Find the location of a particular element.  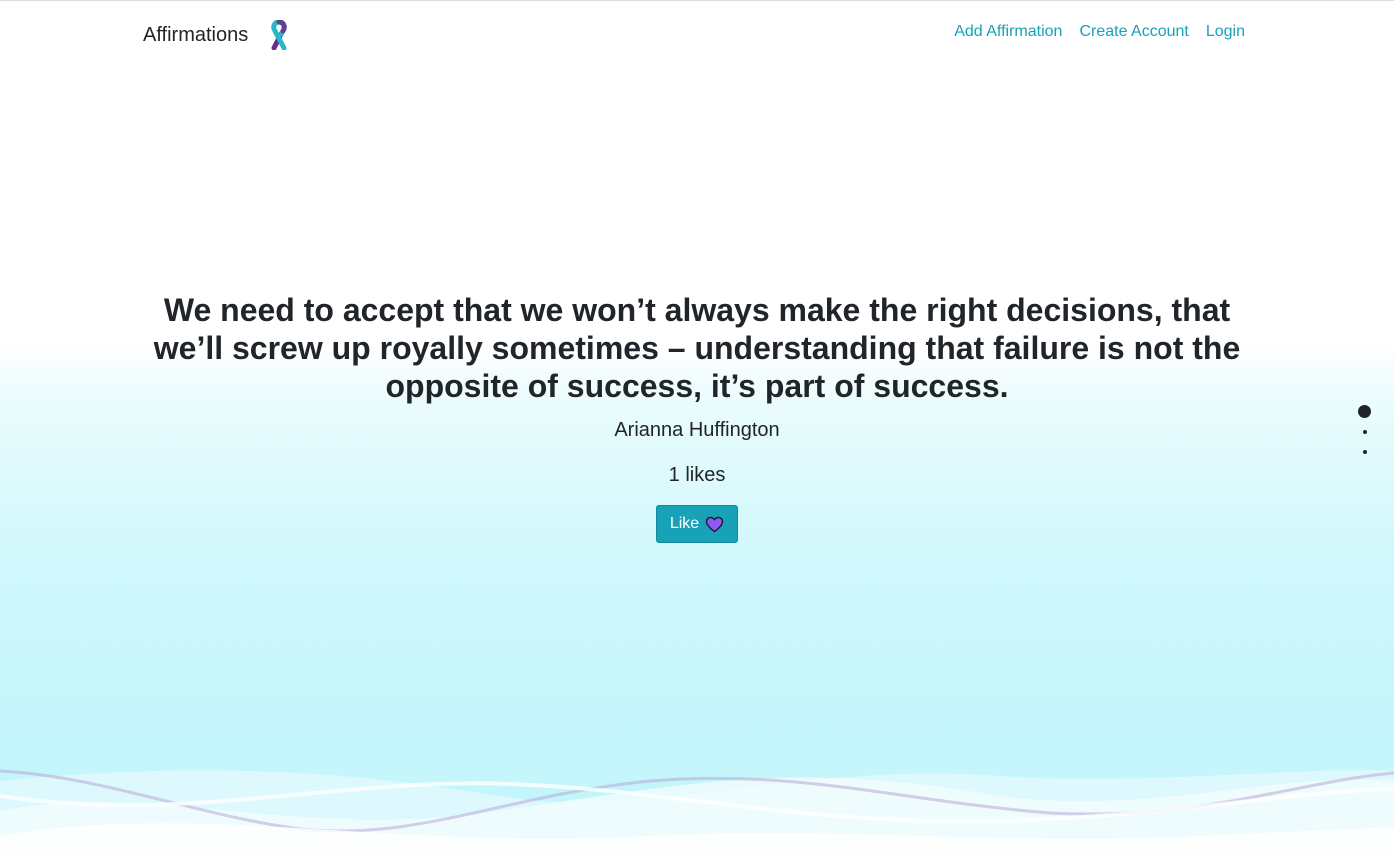

nav-link-add-affirmation: Add Affirmation is located at coordinates (1008, 32).